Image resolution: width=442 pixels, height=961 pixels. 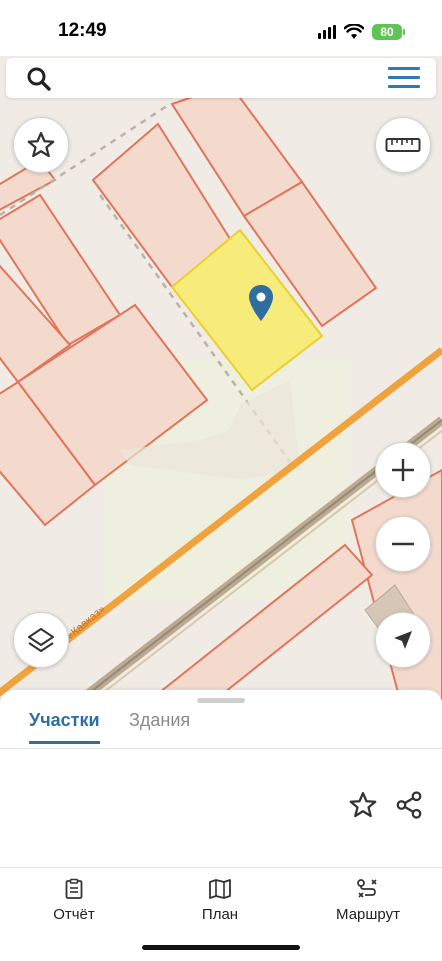 I want to click on signal-icon, so click(x=327, y=32).